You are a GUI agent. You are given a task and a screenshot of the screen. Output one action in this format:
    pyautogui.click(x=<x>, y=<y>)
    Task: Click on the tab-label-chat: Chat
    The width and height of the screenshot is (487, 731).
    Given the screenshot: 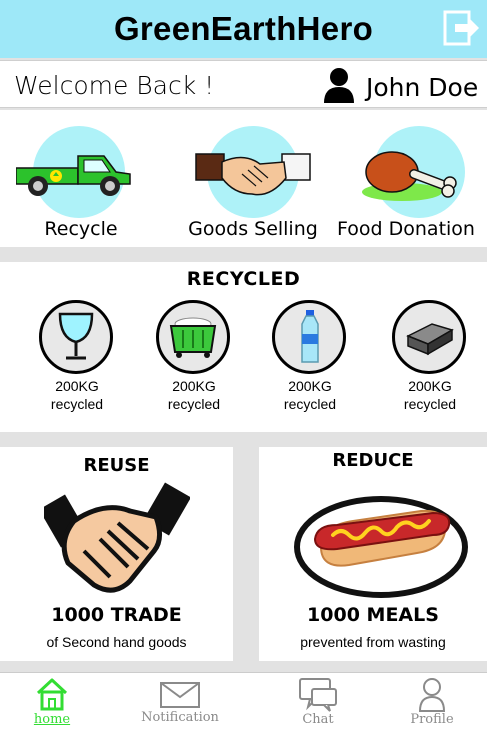 What is the action you would take?
    pyautogui.click(x=318, y=719)
    